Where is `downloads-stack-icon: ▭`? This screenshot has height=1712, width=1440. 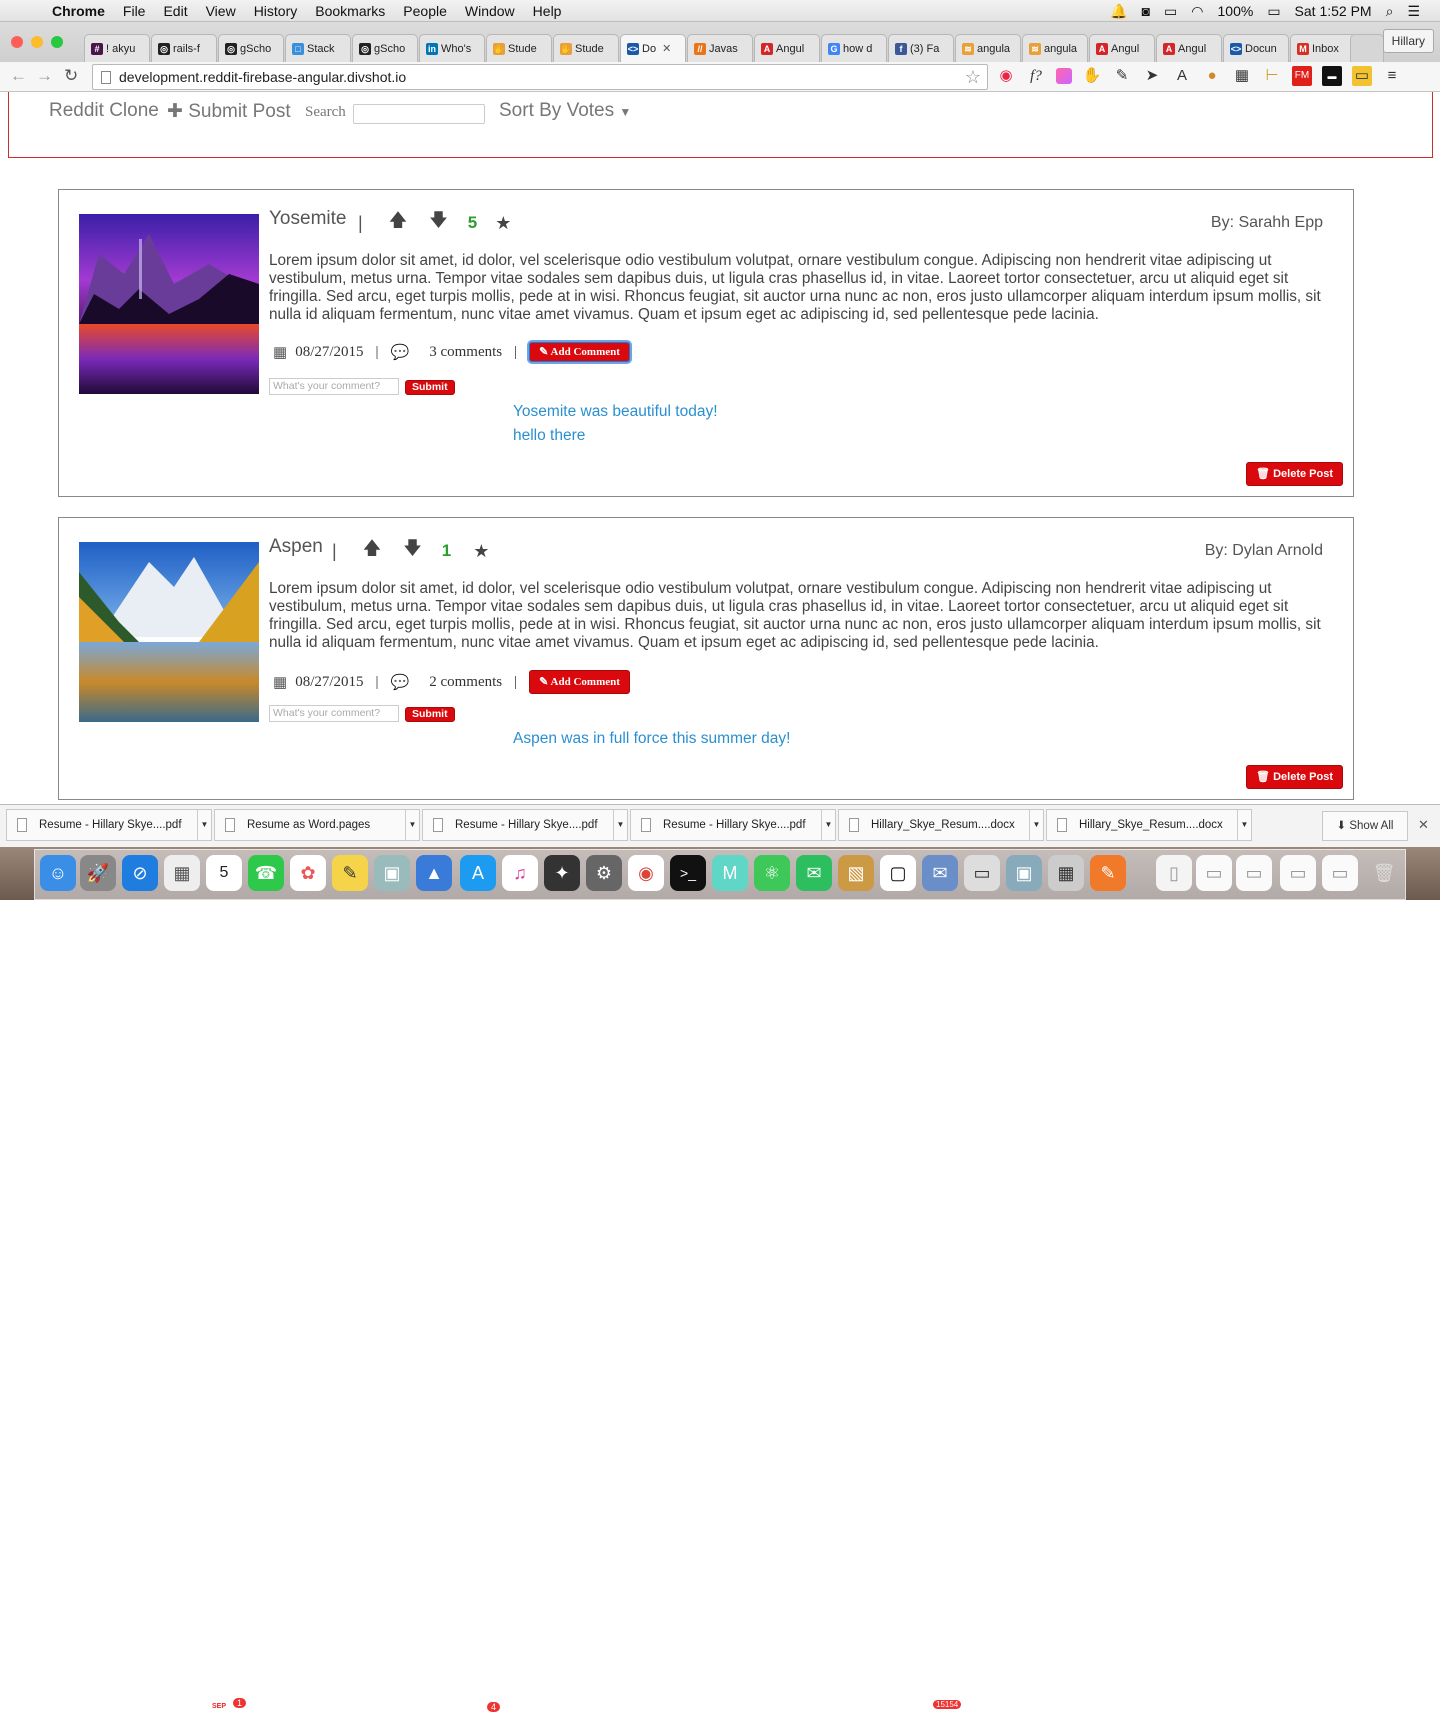 downloads-stack-icon: ▭ is located at coordinates (1214, 873).